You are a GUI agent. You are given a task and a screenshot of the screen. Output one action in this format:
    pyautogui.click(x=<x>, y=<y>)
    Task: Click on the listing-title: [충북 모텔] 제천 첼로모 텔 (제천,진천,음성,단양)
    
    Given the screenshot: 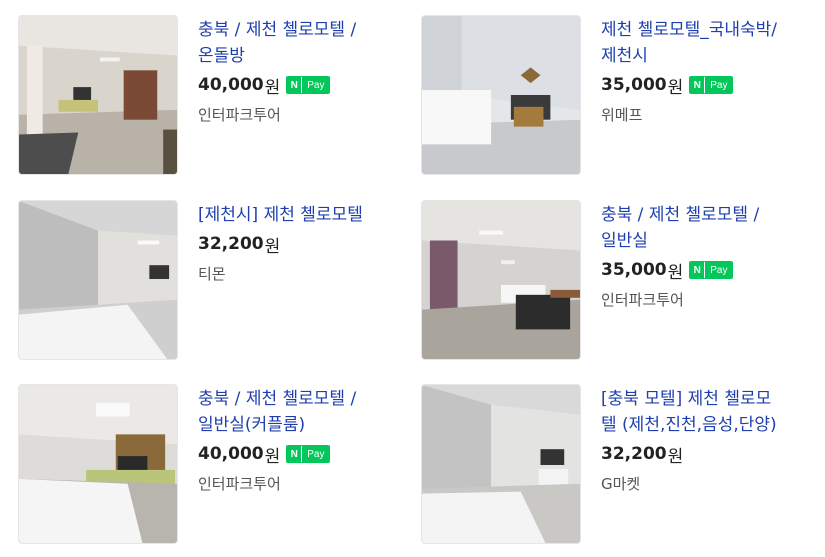 What is the action you would take?
    pyautogui.click(x=701, y=412)
    